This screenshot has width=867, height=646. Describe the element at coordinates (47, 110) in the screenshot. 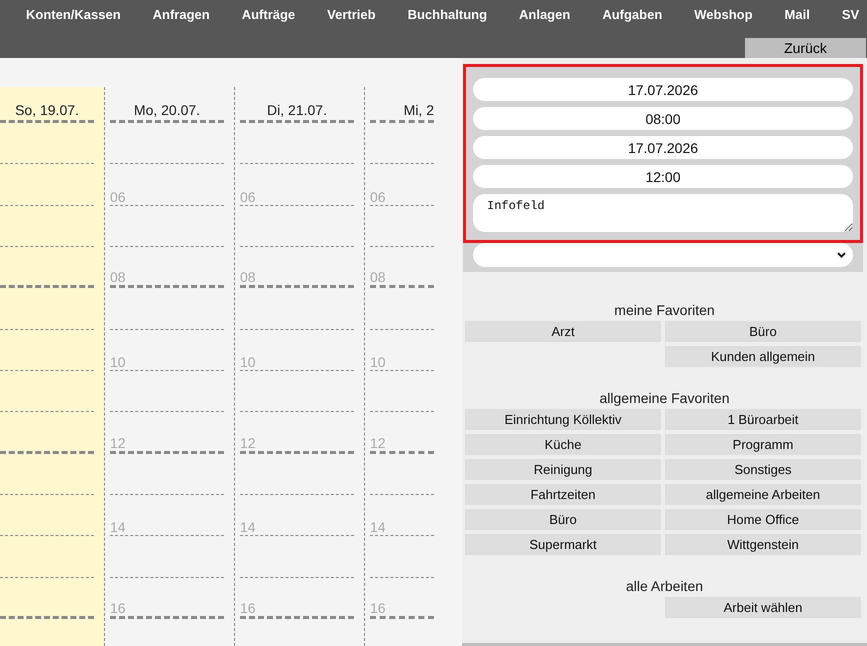

I see `day-header: So, 19.07.` at that location.